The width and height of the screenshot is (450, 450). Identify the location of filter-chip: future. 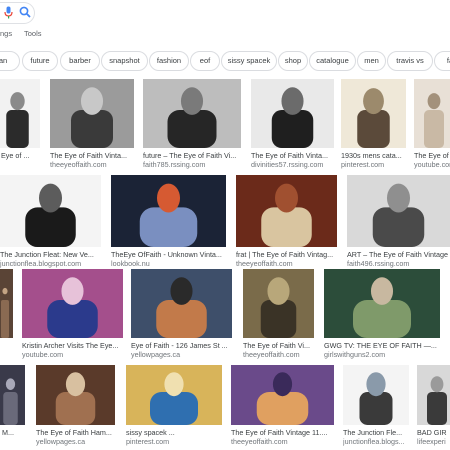
(40, 61).